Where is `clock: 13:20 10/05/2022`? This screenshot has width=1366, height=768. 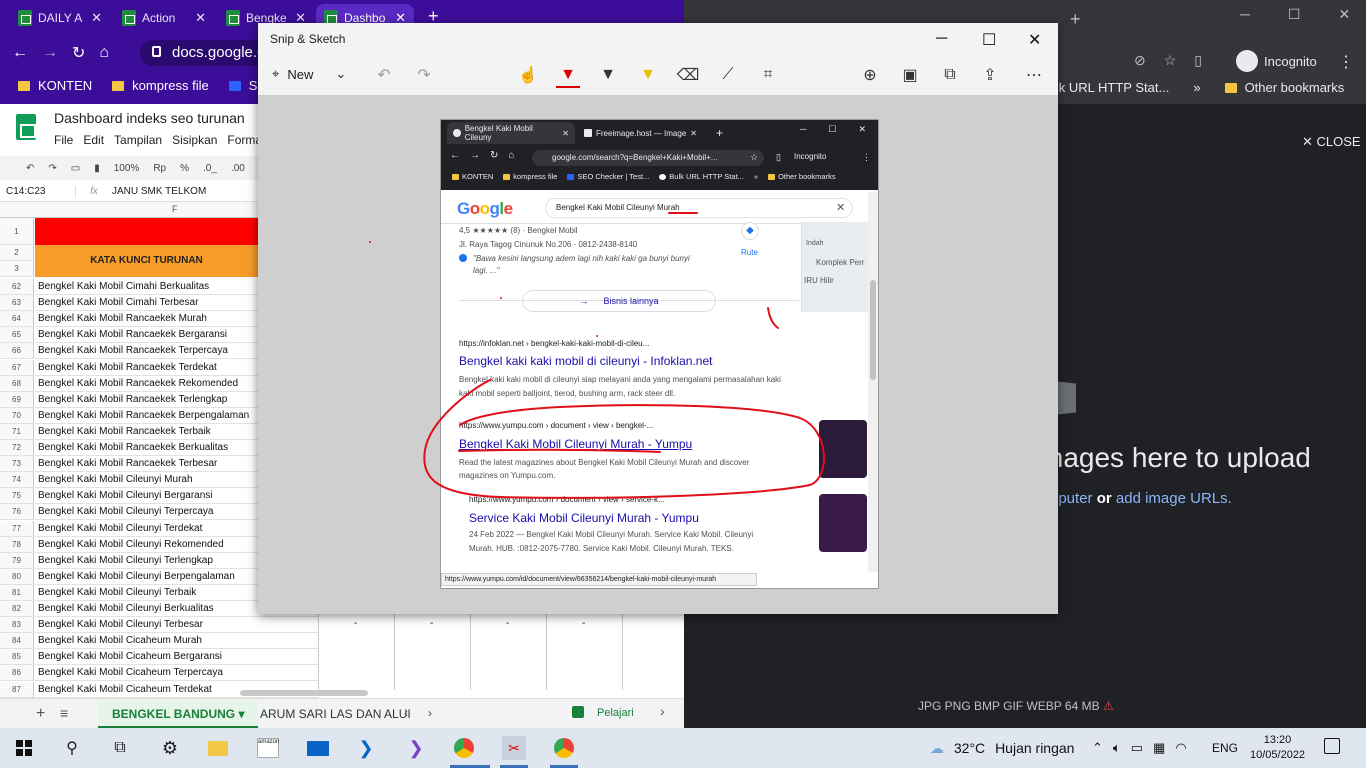
clock: 13:20 10/05/2022 is located at coordinates (1277, 748).